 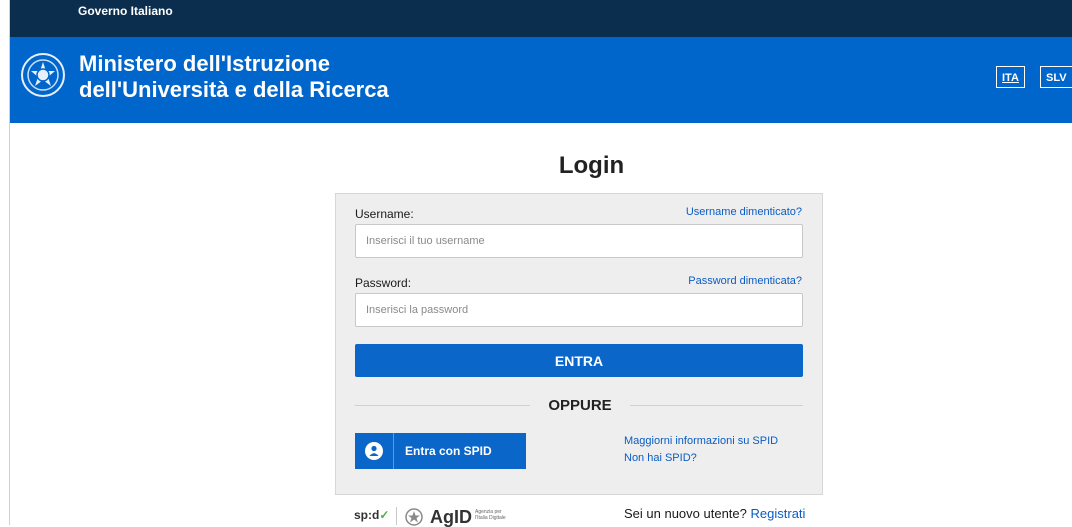 What do you see at coordinates (745, 281) in the screenshot?
I see `password-forgot-link: Password dimenticata?` at bounding box center [745, 281].